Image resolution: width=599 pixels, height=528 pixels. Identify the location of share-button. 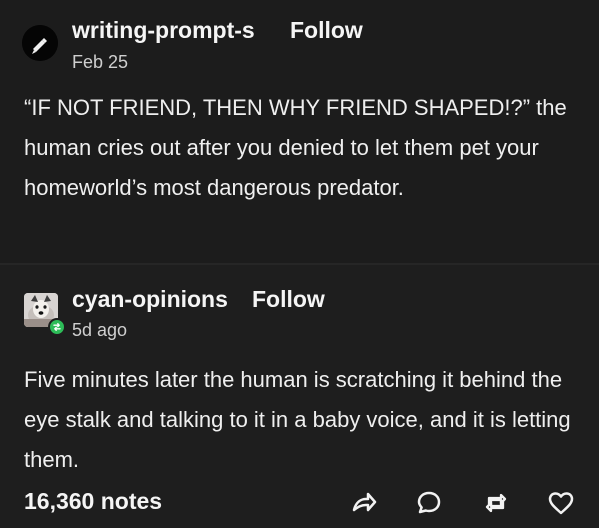
(363, 503).